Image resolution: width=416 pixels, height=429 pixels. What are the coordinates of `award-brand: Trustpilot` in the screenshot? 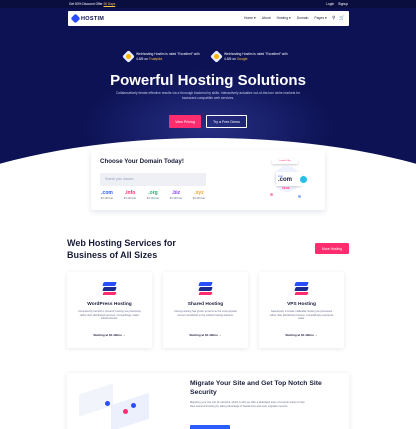 It's located at (155, 59).